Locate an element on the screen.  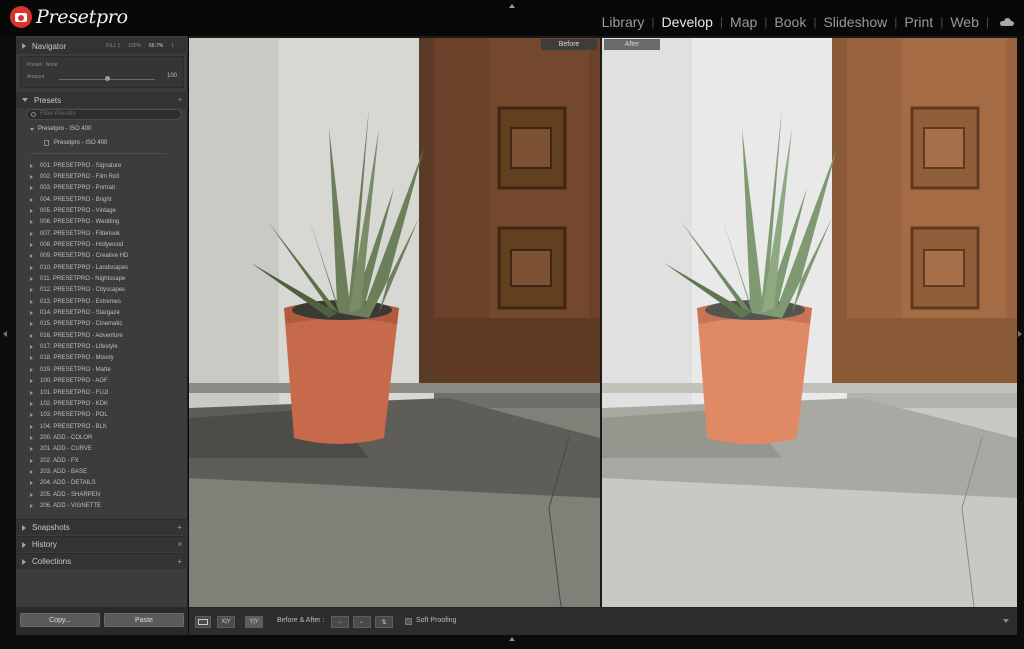
preset-list-item: 018. PRESETPRO - Moody is located at coordinates (72, 358).